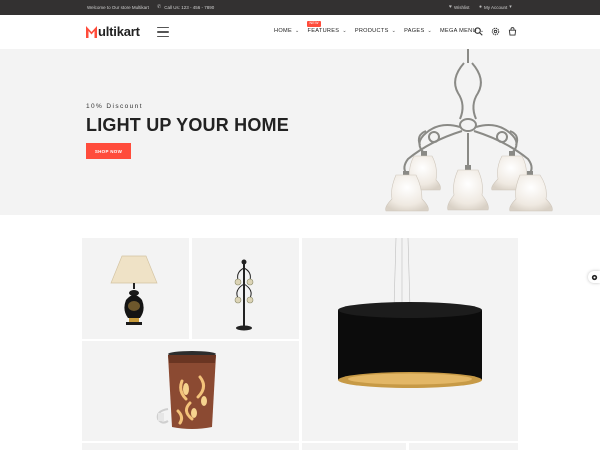  What do you see at coordinates (119, 31) in the screenshot?
I see `logo-text: ultikart` at bounding box center [119, 31].